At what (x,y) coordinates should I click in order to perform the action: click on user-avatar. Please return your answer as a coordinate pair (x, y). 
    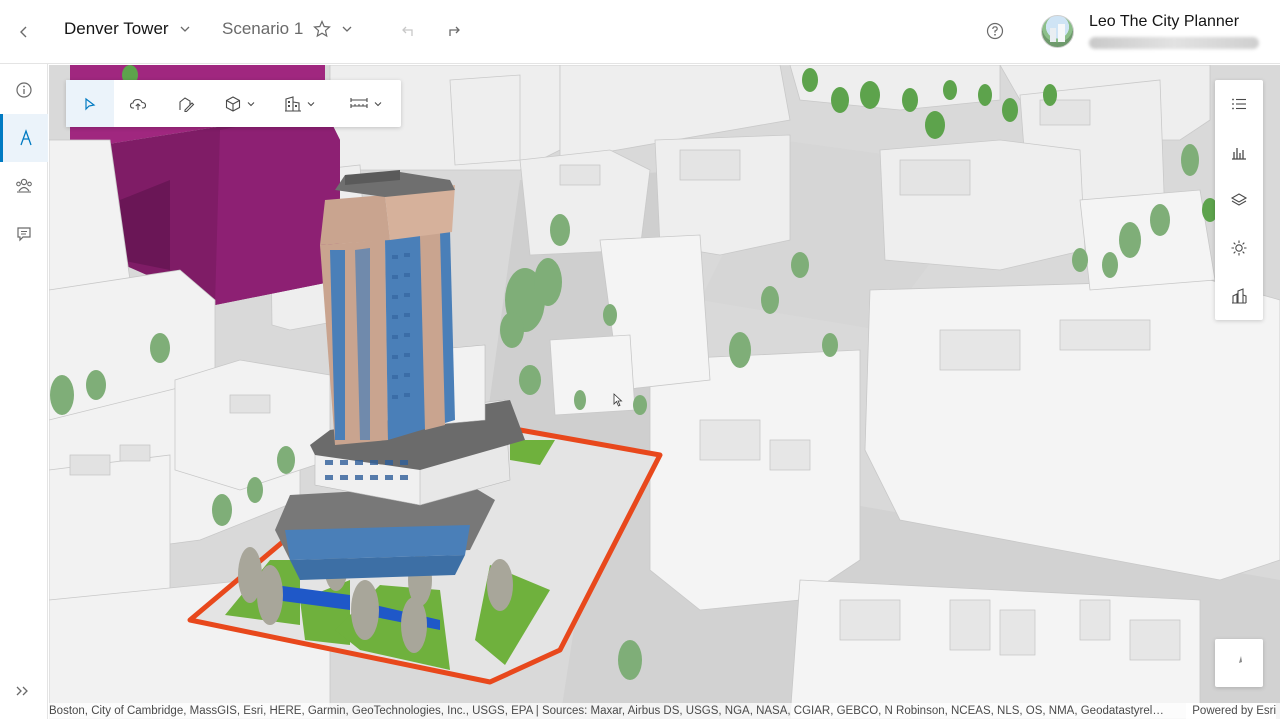
    Looking at the image, I should click on (1057, 31).